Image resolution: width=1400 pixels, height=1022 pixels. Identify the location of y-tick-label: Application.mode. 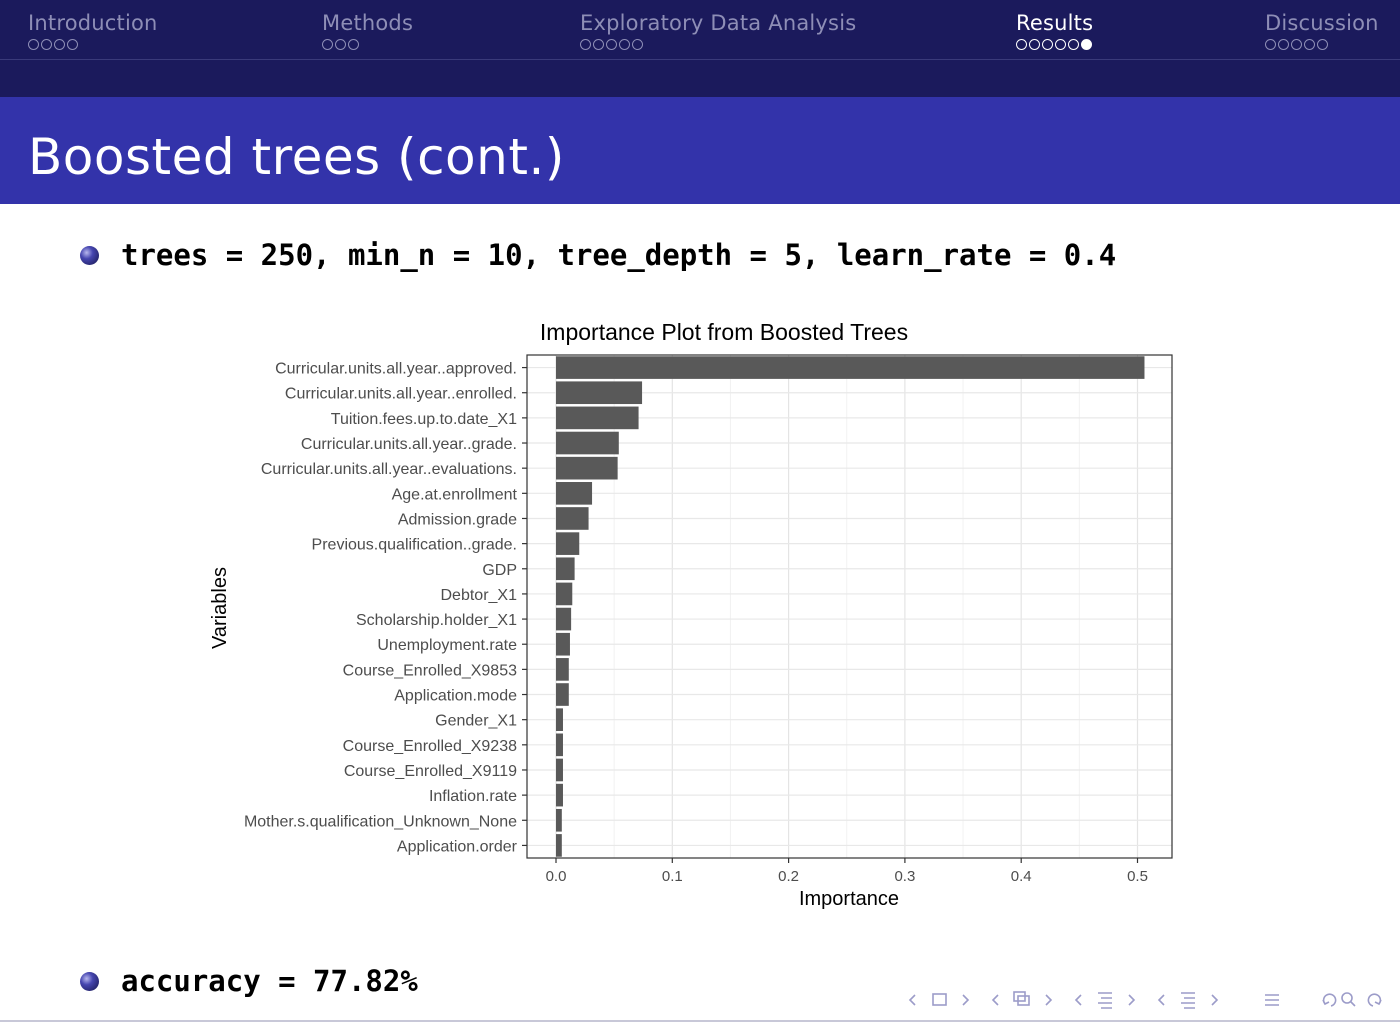
(455, 696).